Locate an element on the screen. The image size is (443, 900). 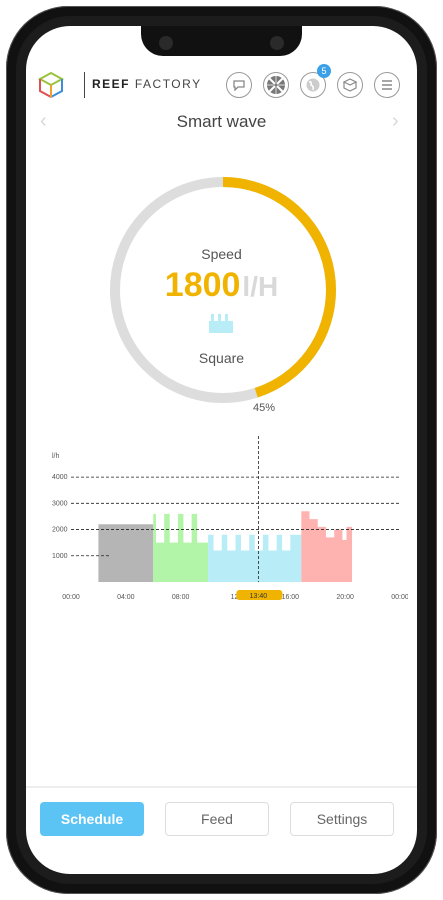
logo-divider is located at coordinates (84, 85).